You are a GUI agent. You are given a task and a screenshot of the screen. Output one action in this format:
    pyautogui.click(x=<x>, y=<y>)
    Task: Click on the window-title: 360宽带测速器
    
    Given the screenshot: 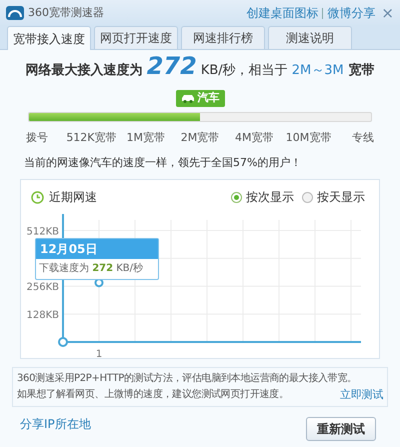 What is the action you would take?
    pyautogui.click(x=66, y=12)
    